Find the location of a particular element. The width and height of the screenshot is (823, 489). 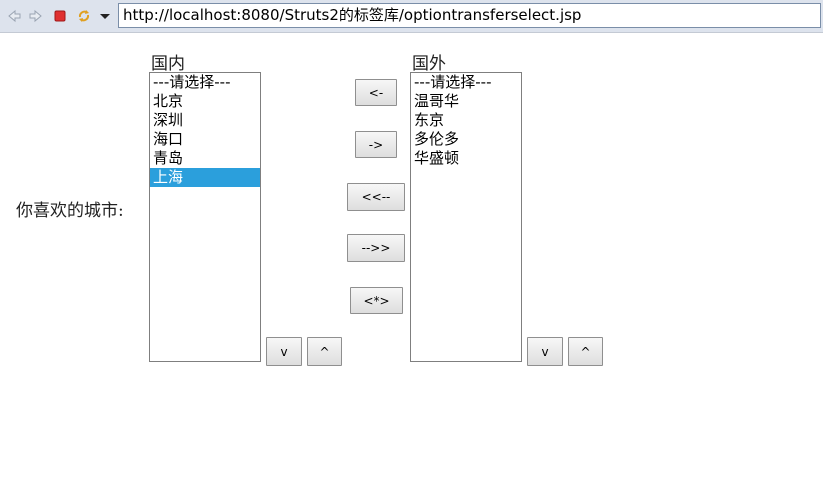

right-list-option: ---请选择--- is located at coordinates (466, 82).